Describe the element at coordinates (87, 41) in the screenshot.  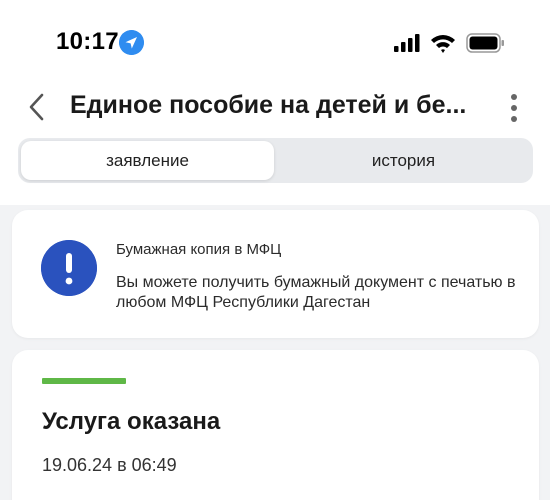
I see `status-time: 10:17` at that location.